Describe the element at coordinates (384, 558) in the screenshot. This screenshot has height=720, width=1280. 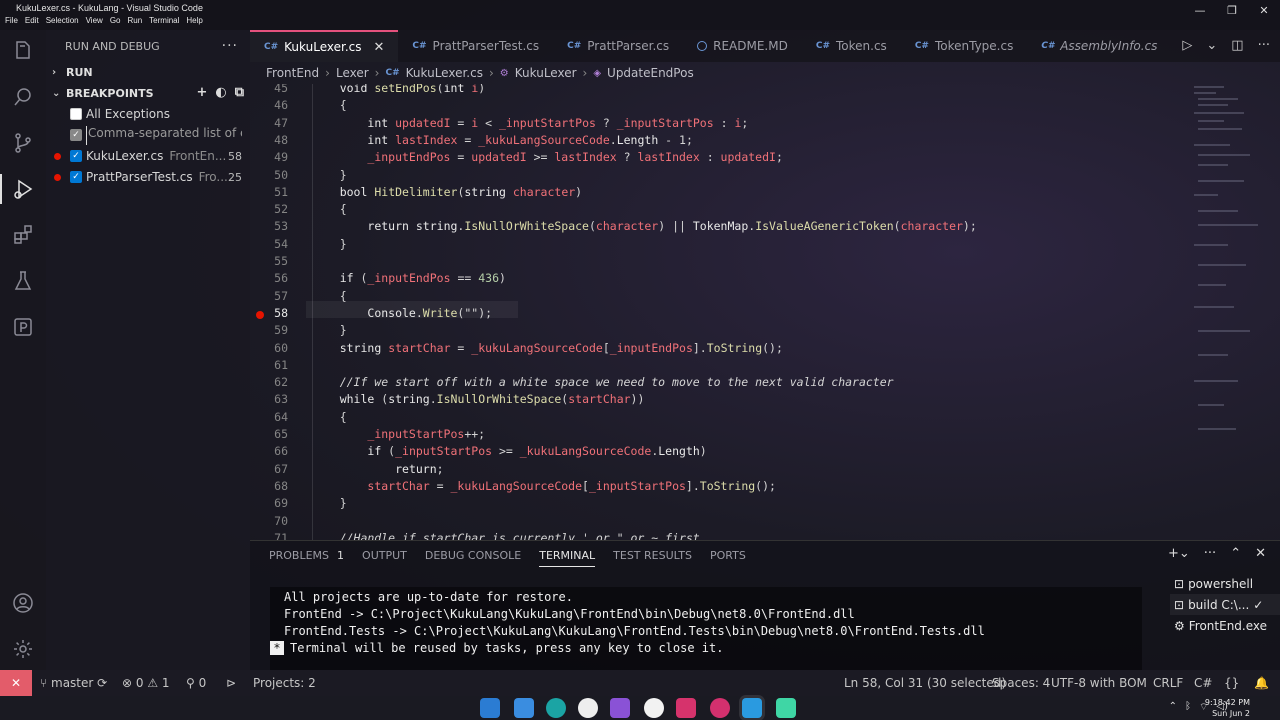
I see `tab-output: OUTPUT` at that location.